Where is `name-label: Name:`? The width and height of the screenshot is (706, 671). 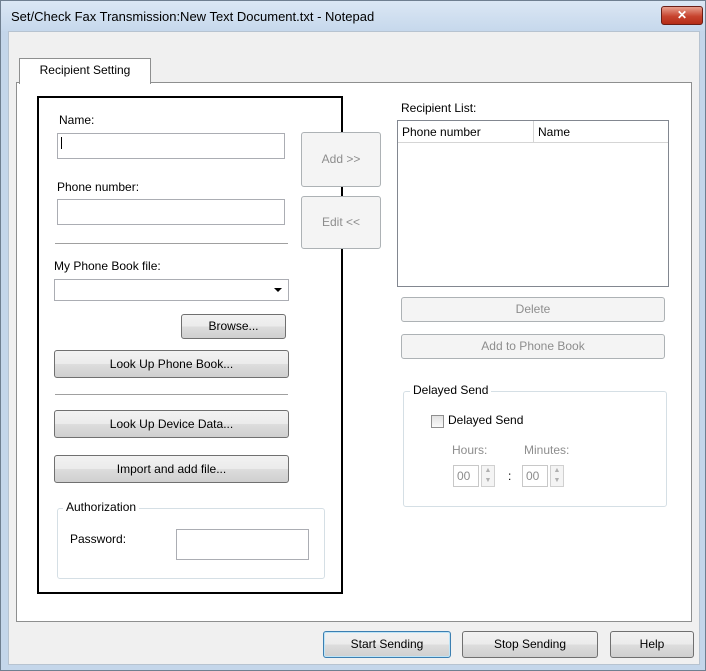 name-label: Name: is located at coordinates (77, 120).